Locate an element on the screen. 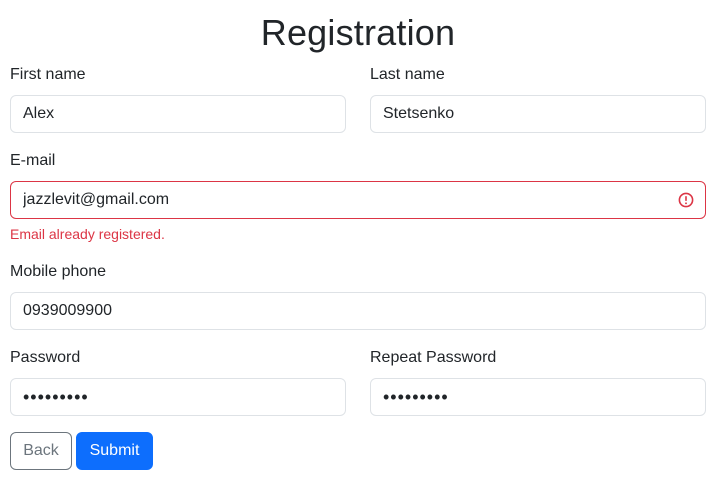 This screenshot has width=722, height=495. phone-input is located at coordinates (358, 311).